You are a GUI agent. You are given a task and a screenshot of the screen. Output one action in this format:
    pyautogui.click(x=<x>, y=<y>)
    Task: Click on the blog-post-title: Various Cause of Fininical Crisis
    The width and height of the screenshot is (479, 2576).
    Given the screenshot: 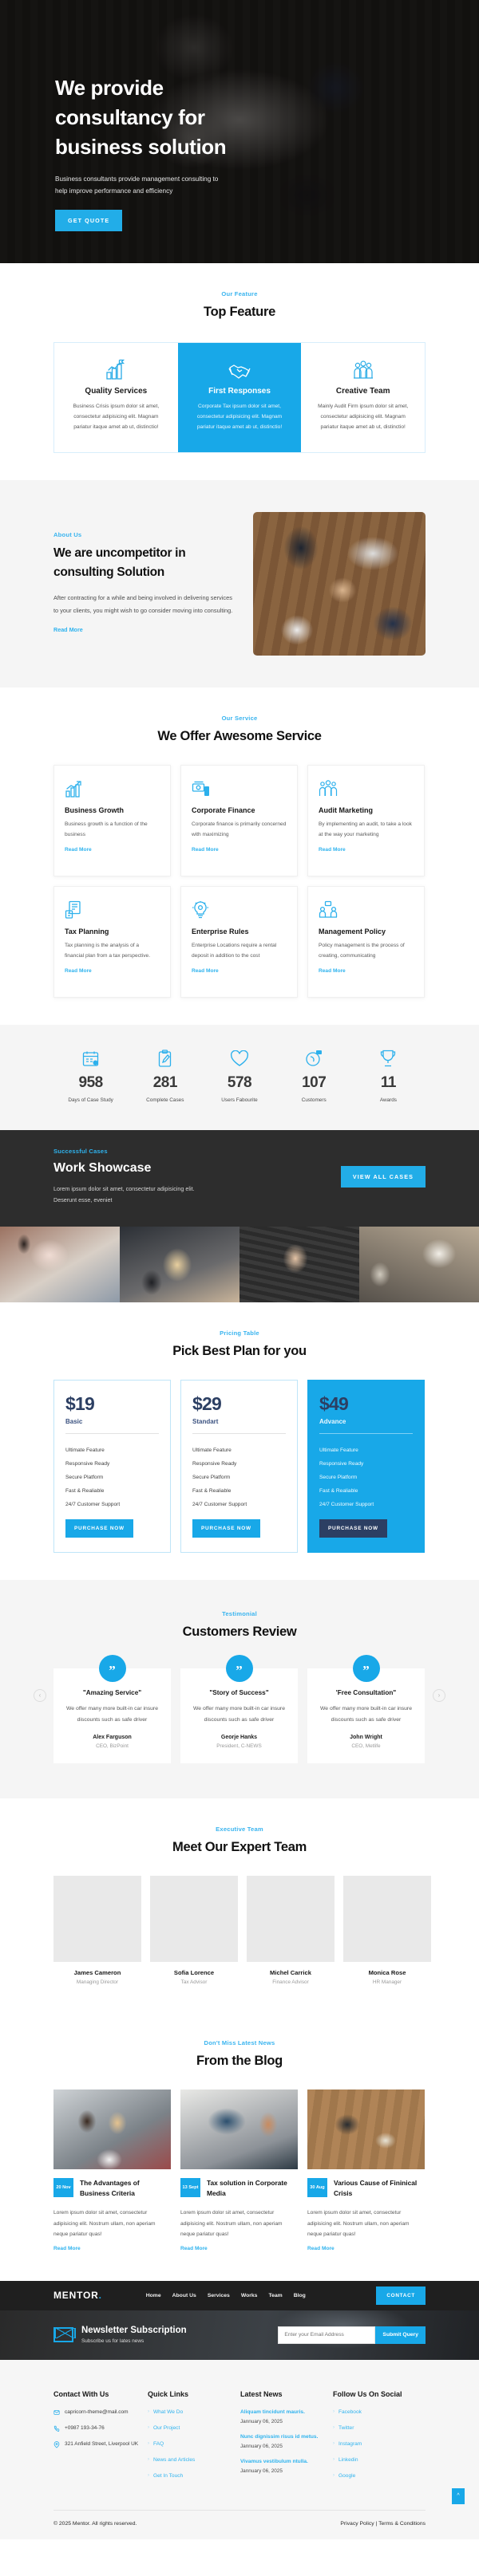 What is the action you would take?
    pyautogui.click(x=379, y=2189)
    